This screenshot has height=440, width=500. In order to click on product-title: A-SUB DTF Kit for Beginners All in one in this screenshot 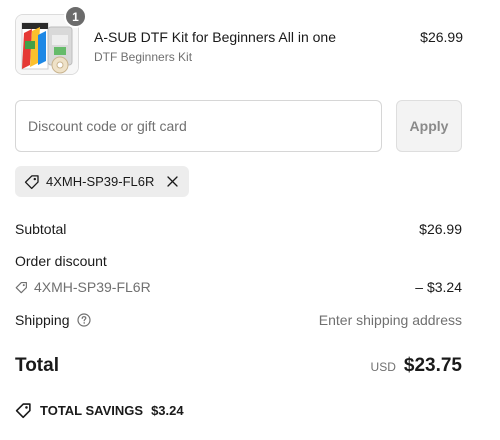, I will do `click(215, 37)`.